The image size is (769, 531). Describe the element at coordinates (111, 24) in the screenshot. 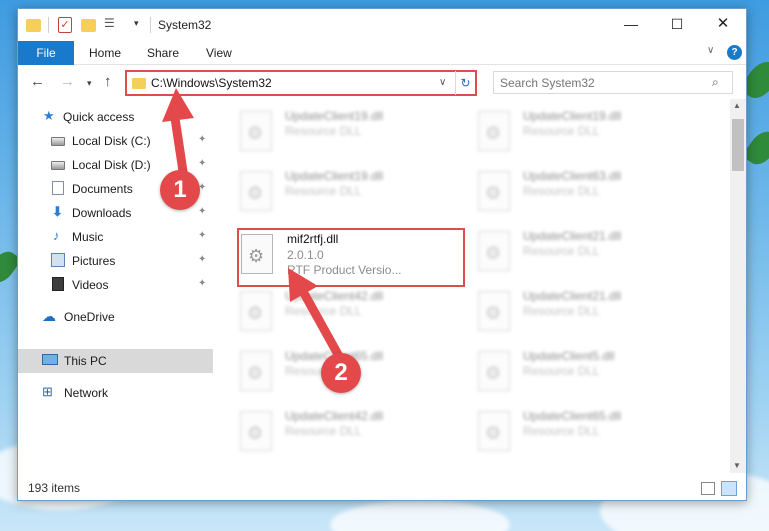

I see `customize-list-icon: ☰` at that location.